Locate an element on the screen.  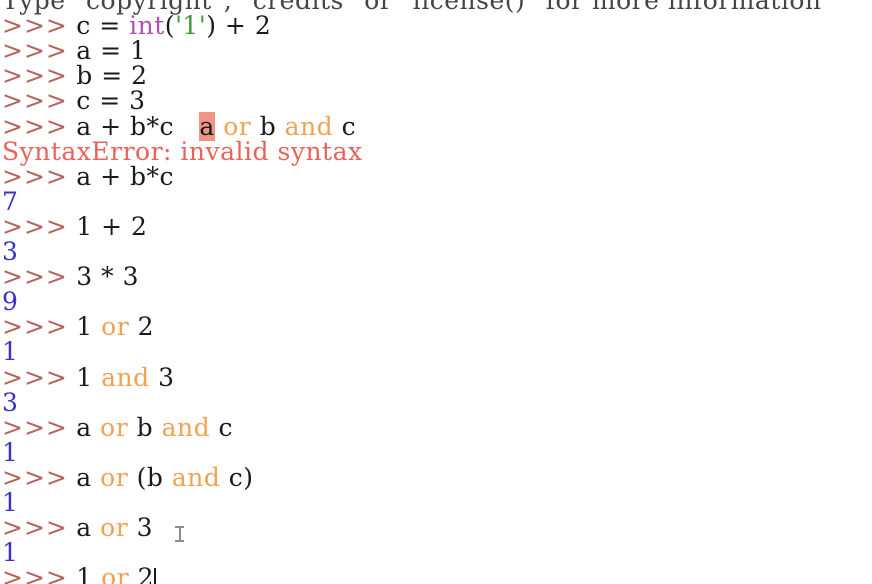
console-line-input: >>> 1 or 2 is located at coordinates (78, 327).